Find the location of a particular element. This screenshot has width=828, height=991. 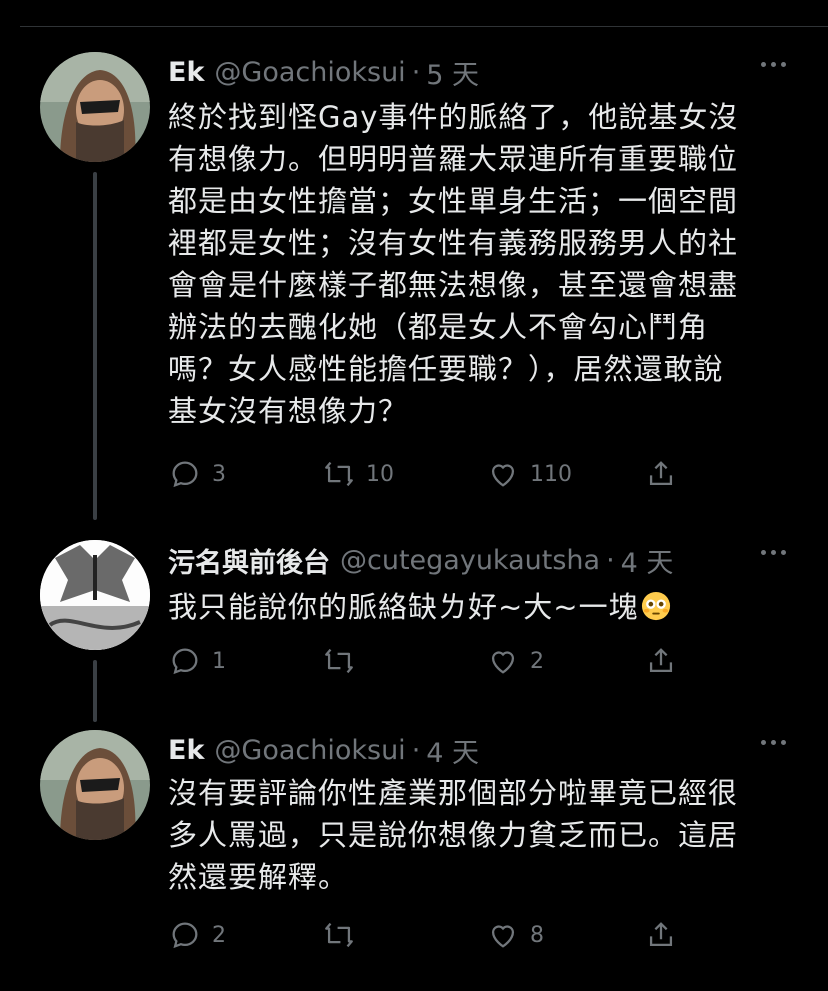

text-line: 然還要解釋。 is located at coordinates (258, 877).